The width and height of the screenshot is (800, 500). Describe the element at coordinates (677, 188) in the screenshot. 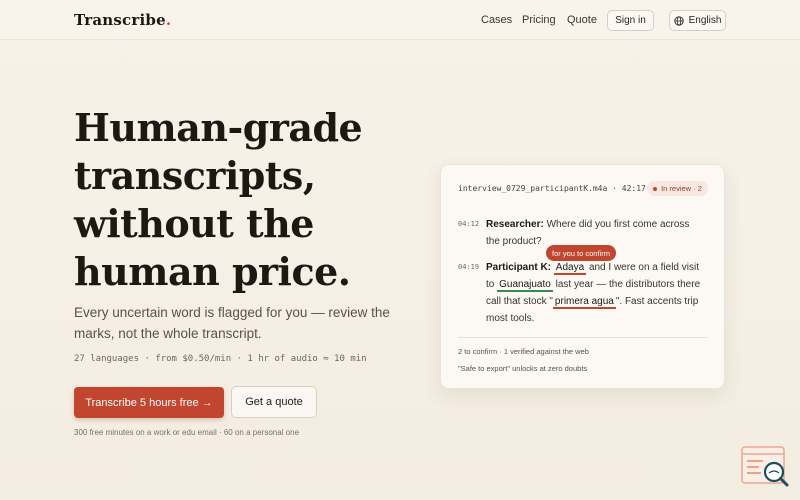

I see `in-review-badge: In review · 2` at that location.